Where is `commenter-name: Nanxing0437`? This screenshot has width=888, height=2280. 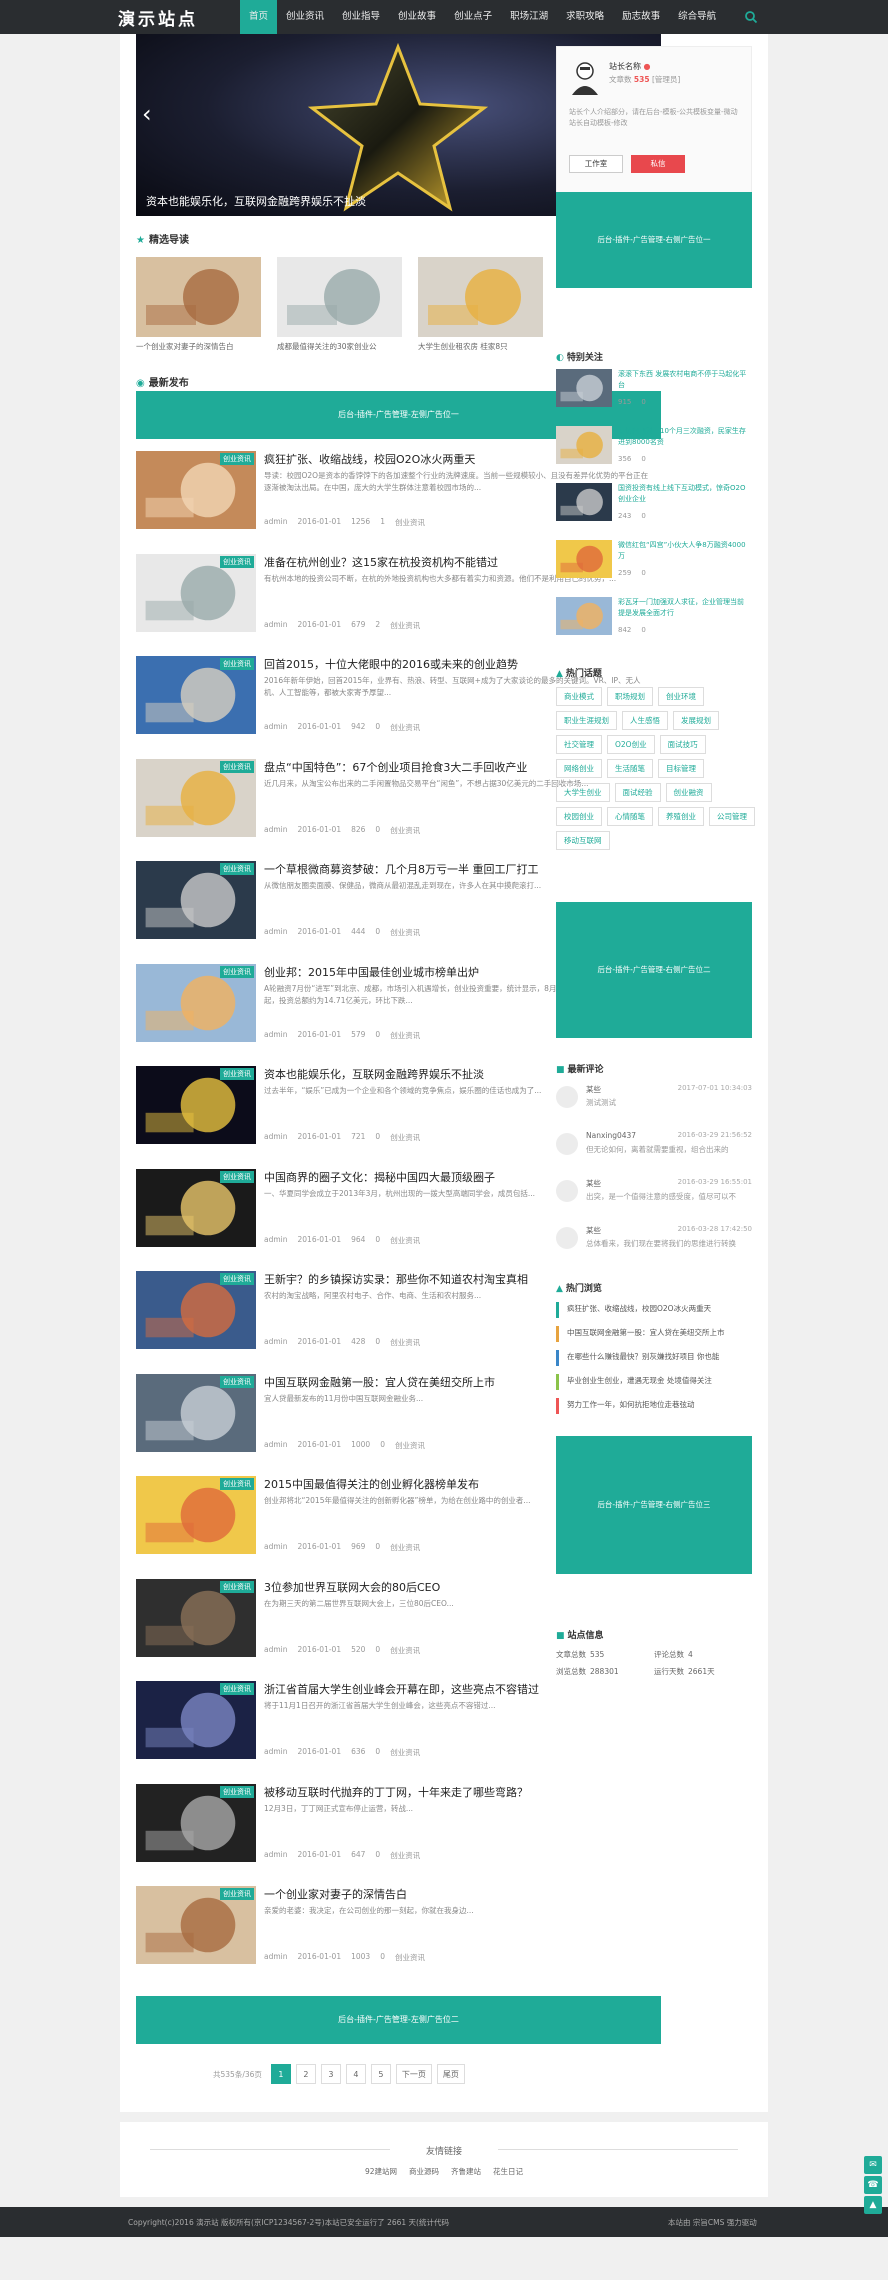
commenter-name: Nanxing0437 is located at coordinates (611, 1135).